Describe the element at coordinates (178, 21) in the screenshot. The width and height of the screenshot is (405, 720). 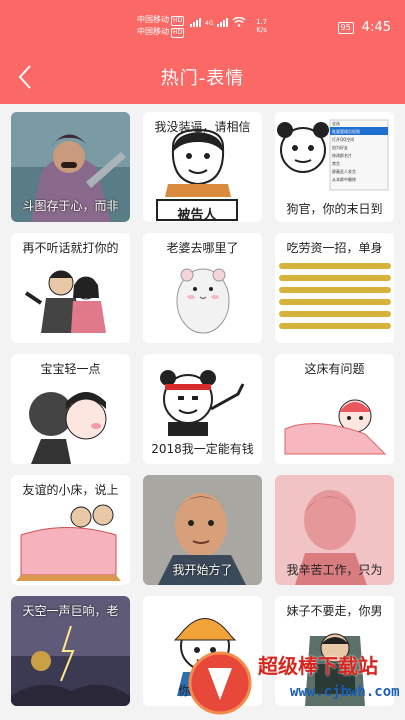
I see `hd-badge: HD` at that location.